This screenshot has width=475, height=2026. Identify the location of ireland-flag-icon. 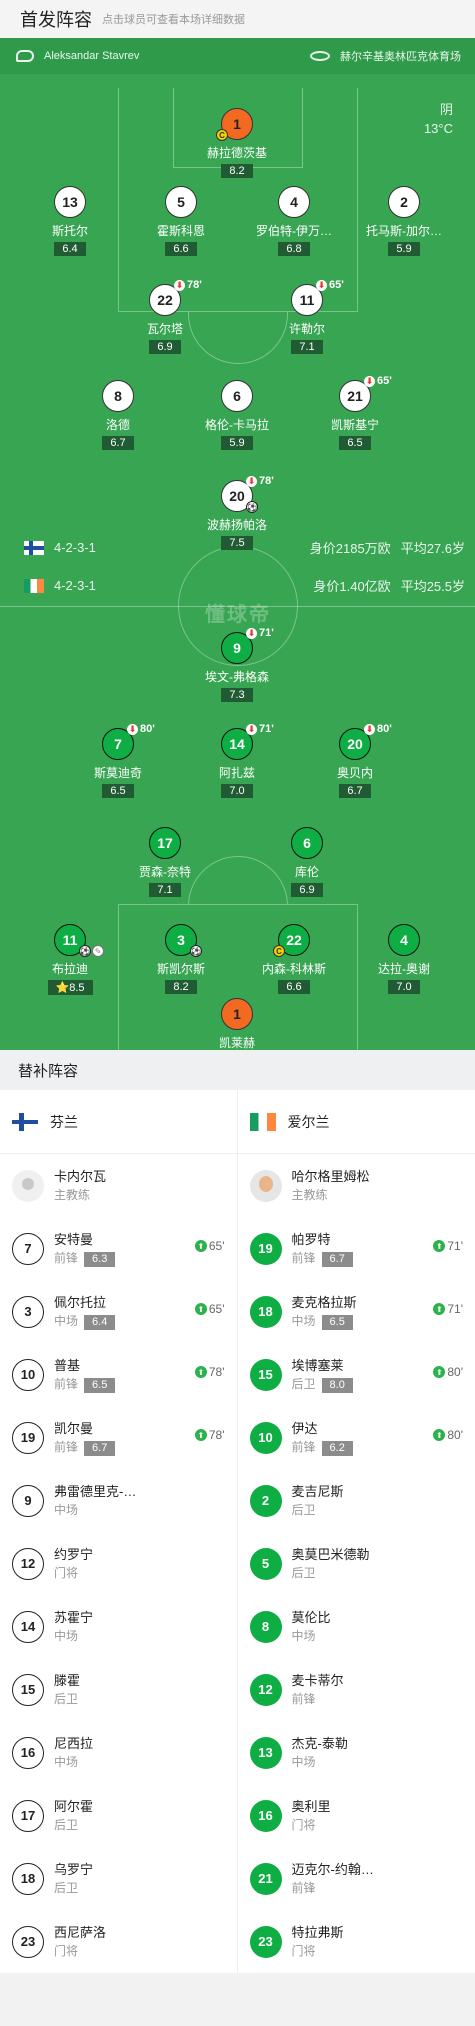
(34, 585).